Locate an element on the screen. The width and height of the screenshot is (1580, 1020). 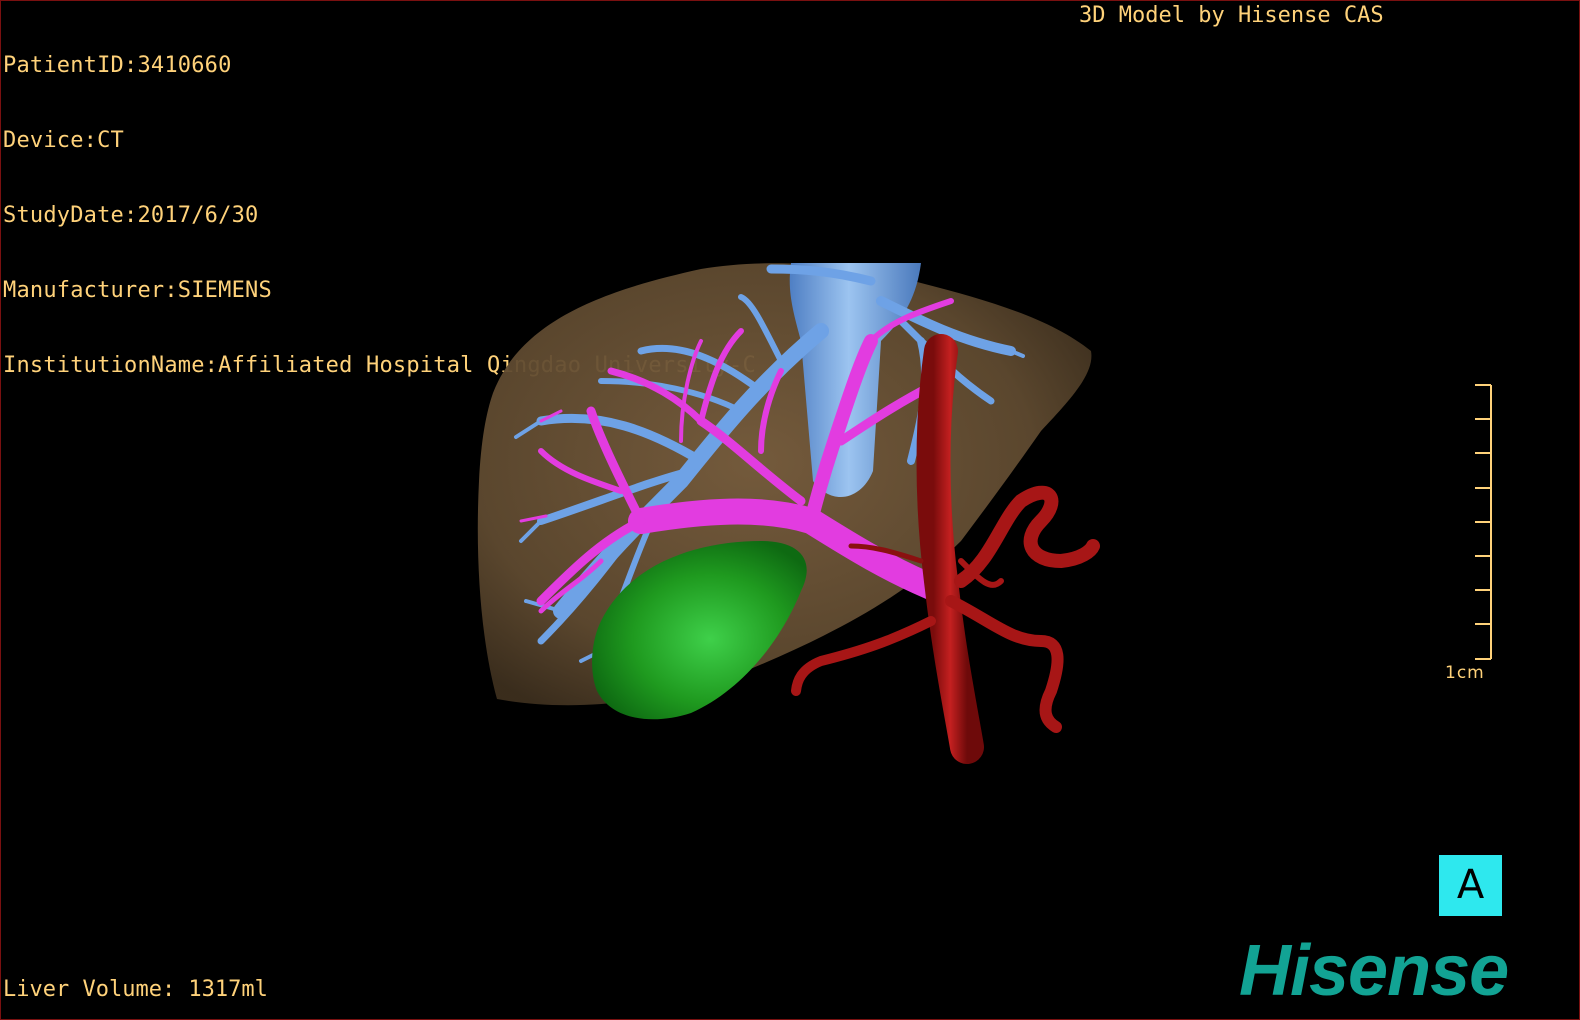
hisense-logo: Hisense is located at coordinates (1374, 971).